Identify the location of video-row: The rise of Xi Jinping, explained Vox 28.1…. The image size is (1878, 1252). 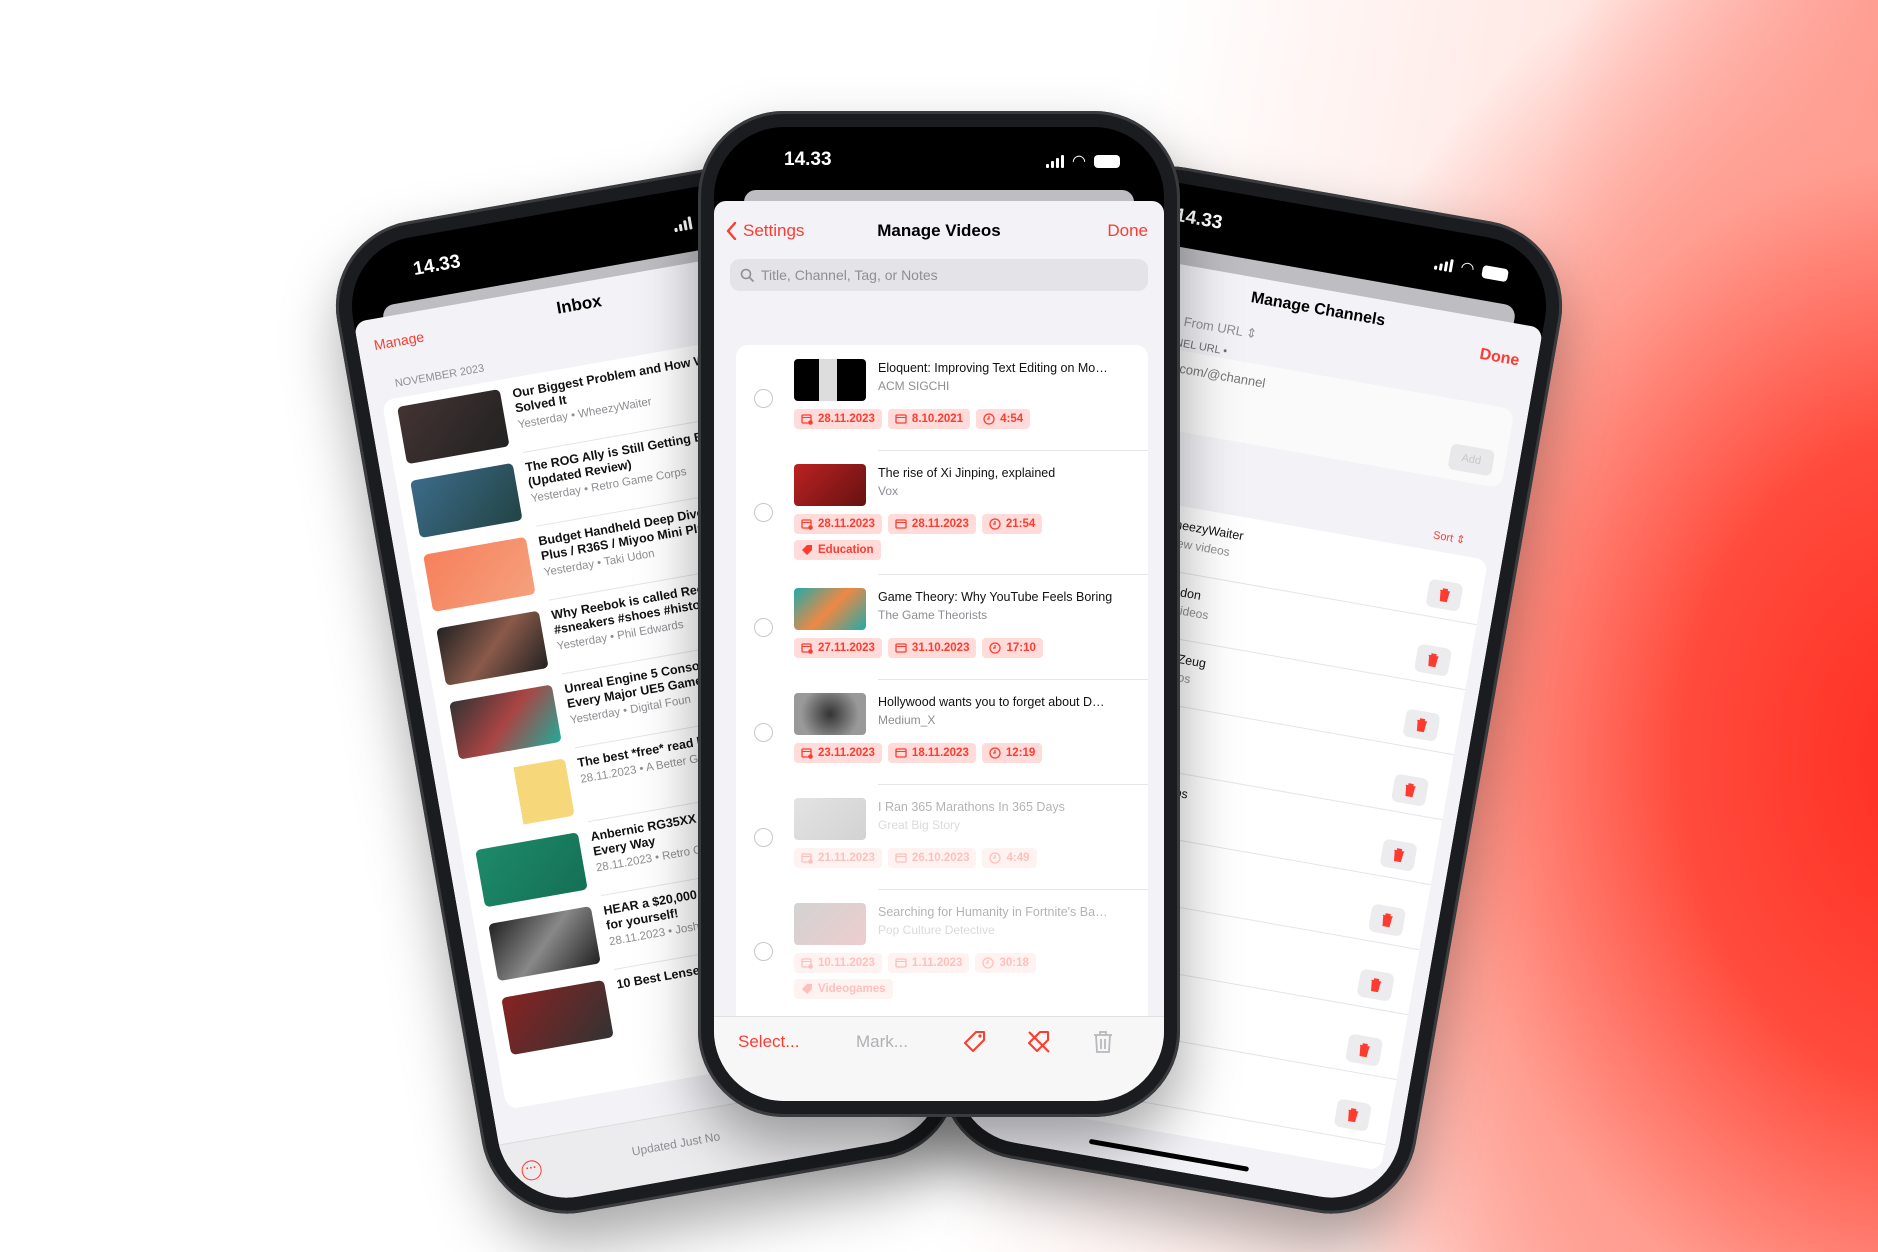
(942, 512).